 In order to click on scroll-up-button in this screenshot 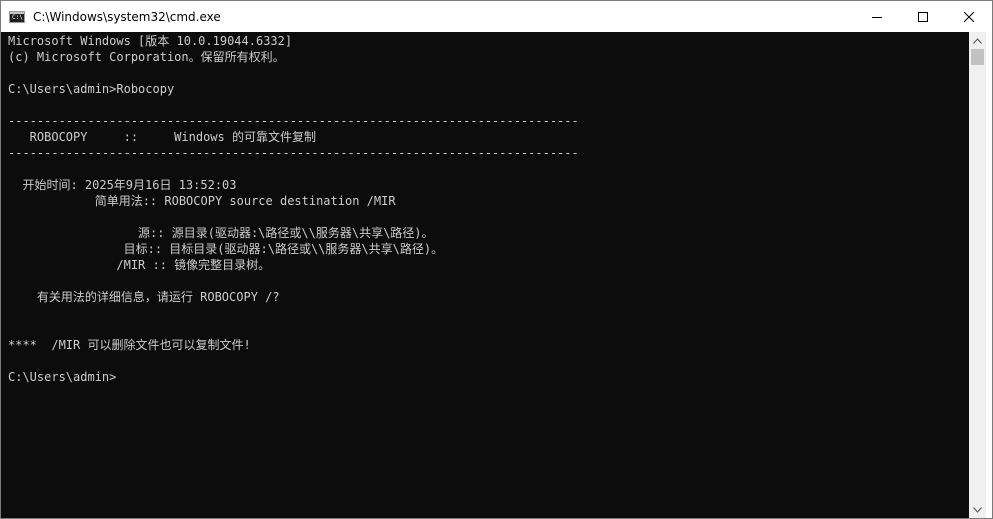, I will do `click(977, 40)`.